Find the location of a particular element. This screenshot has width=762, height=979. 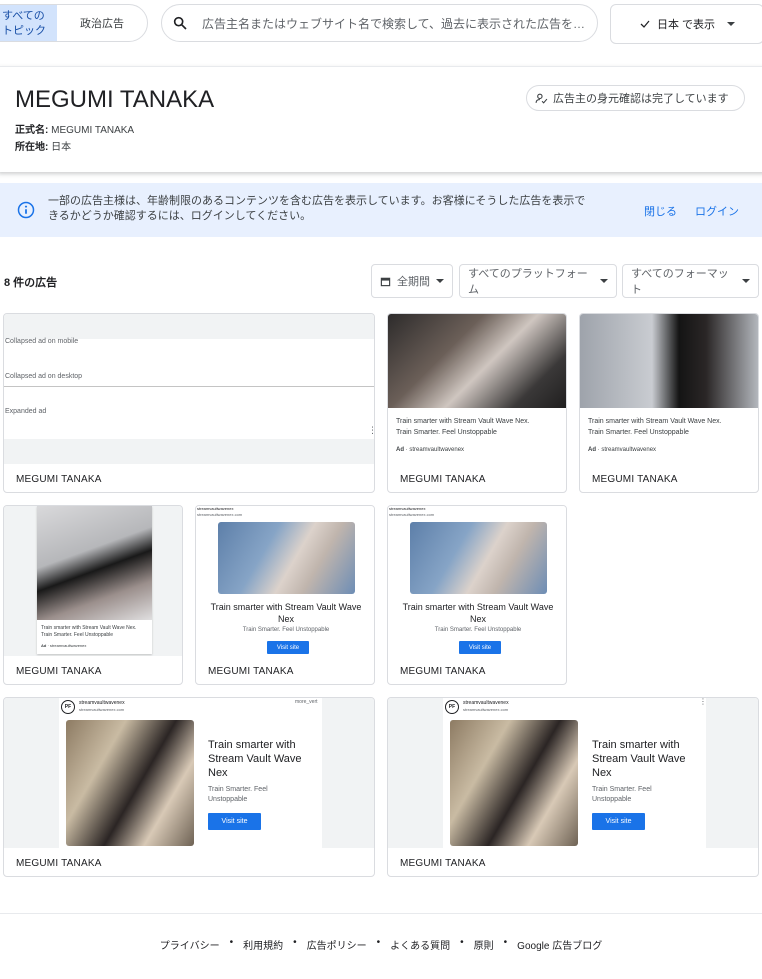

advertiser-name: MEGUMI TANAKA is located at coordinates (115, 99).